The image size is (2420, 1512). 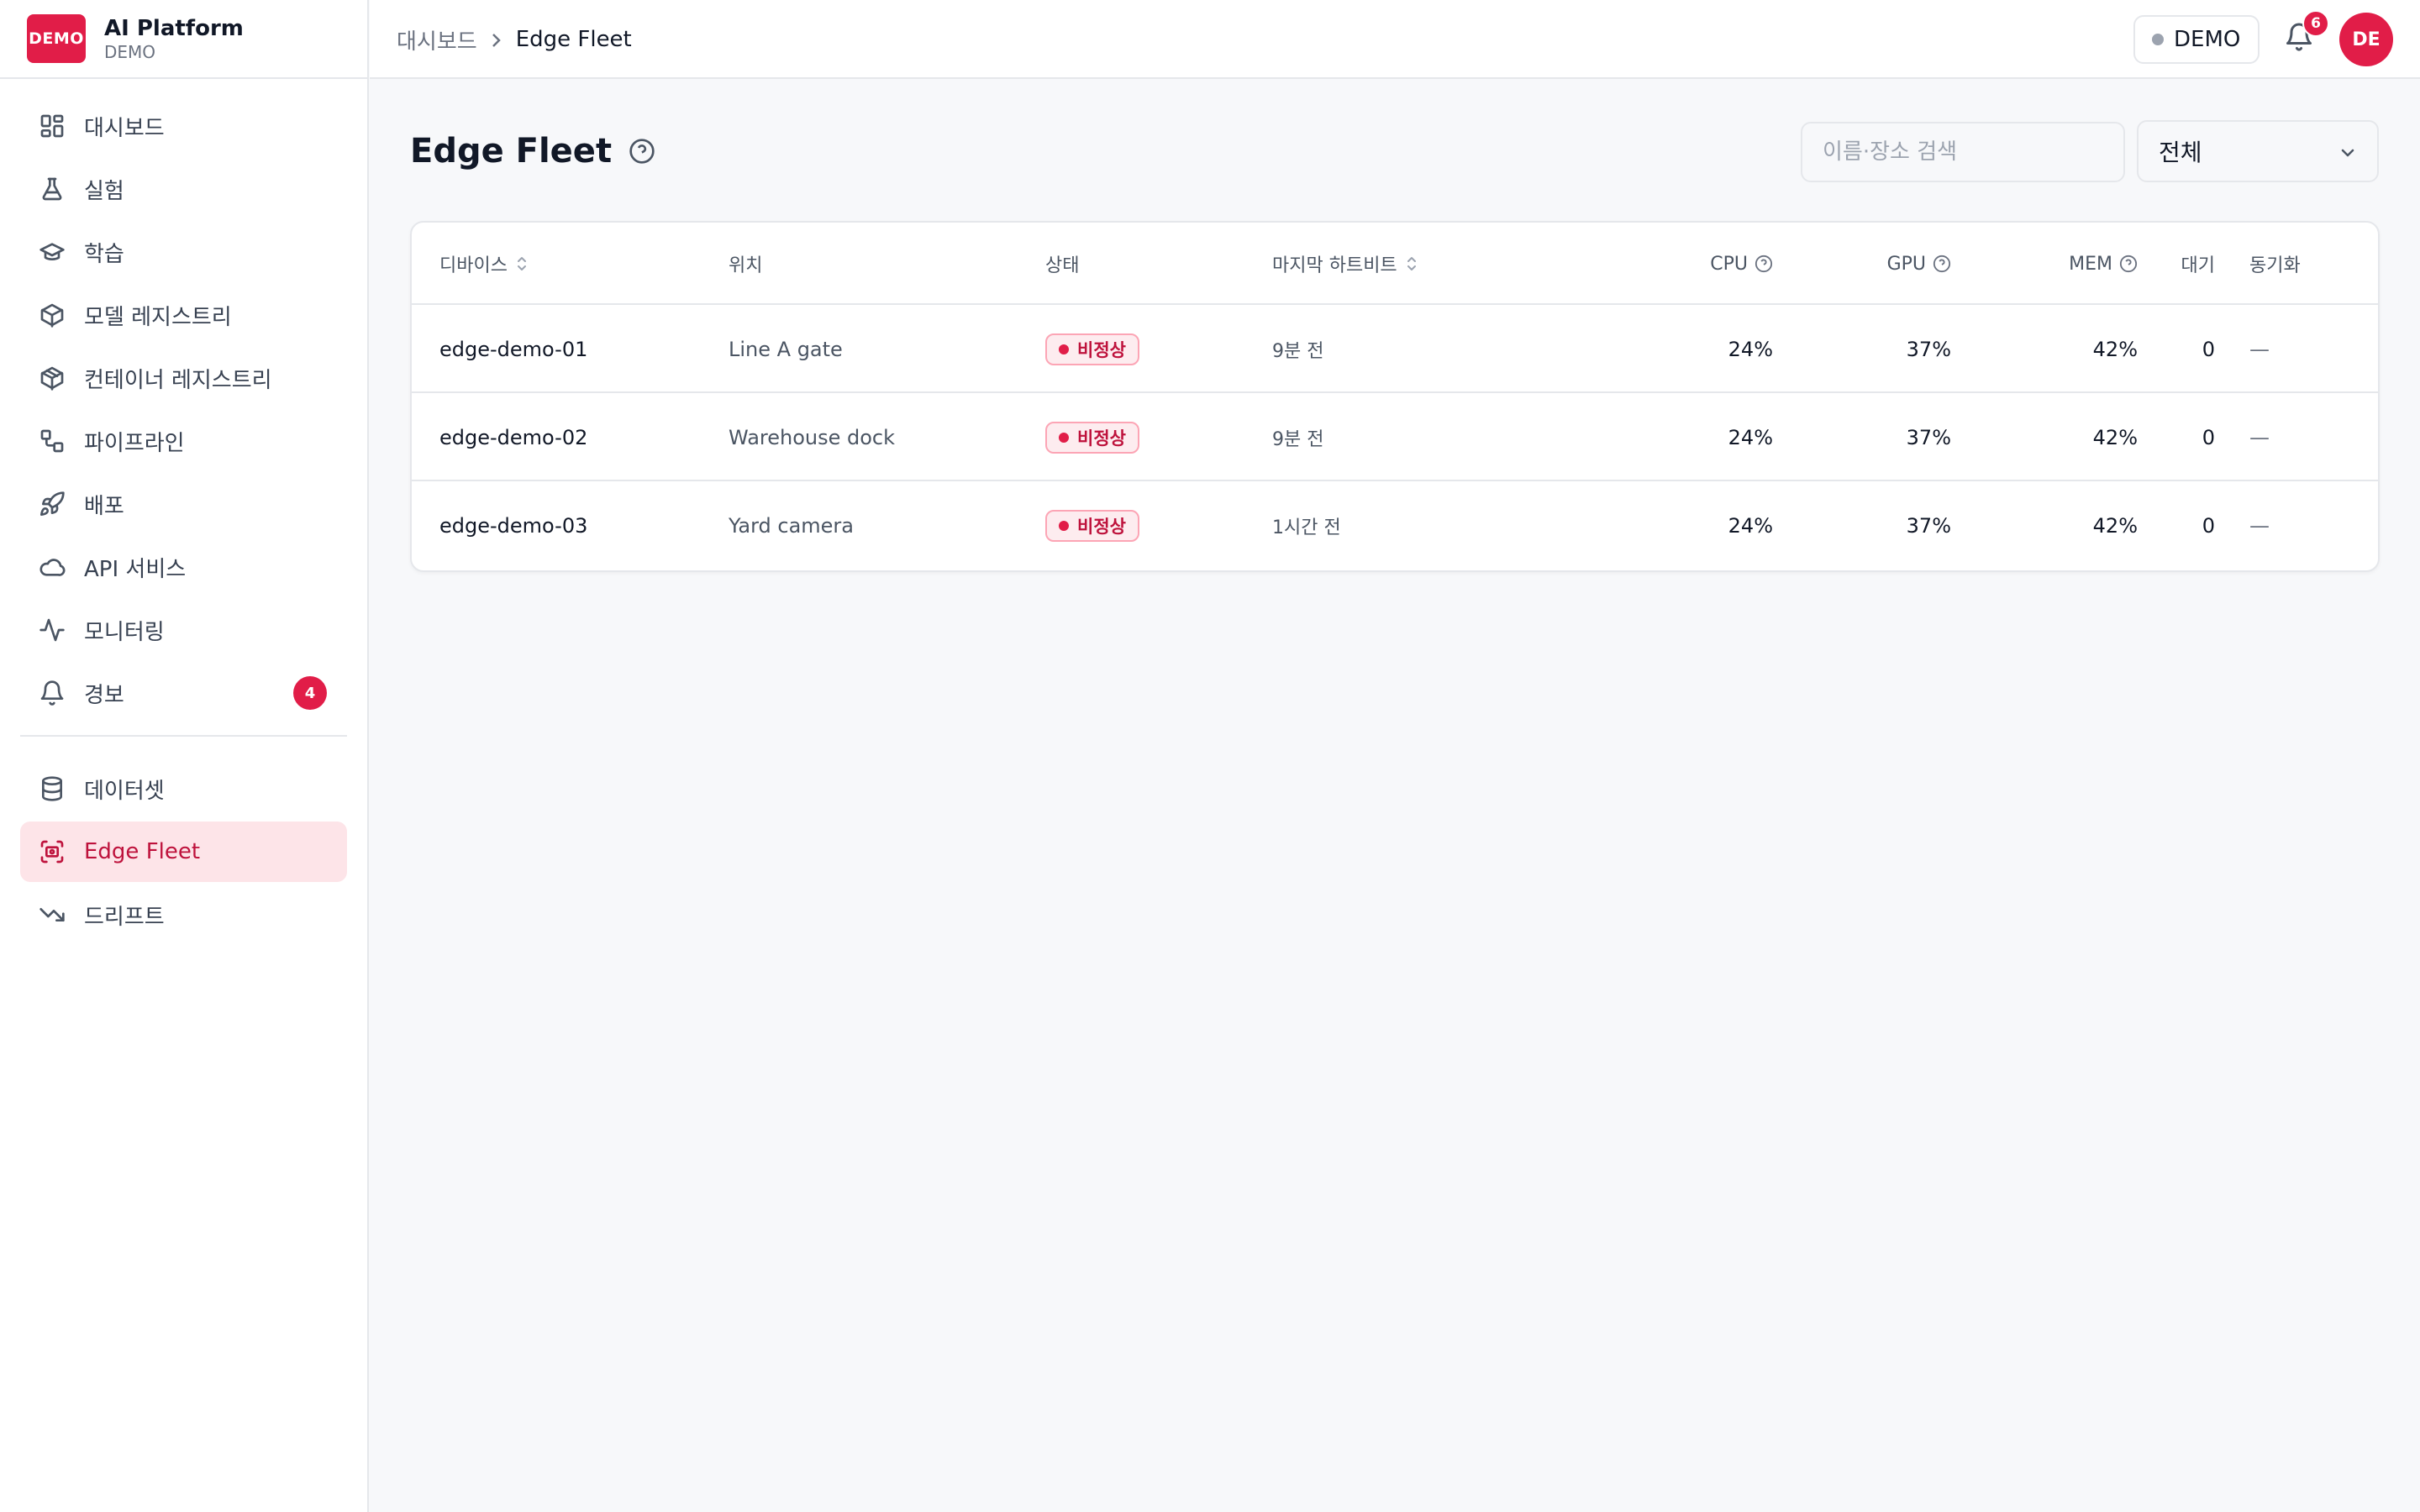 What do you see at coordinates (513, 525) in the screenshot?
I see `device-name: edge-demo-03` at bounding box center [513, 525].